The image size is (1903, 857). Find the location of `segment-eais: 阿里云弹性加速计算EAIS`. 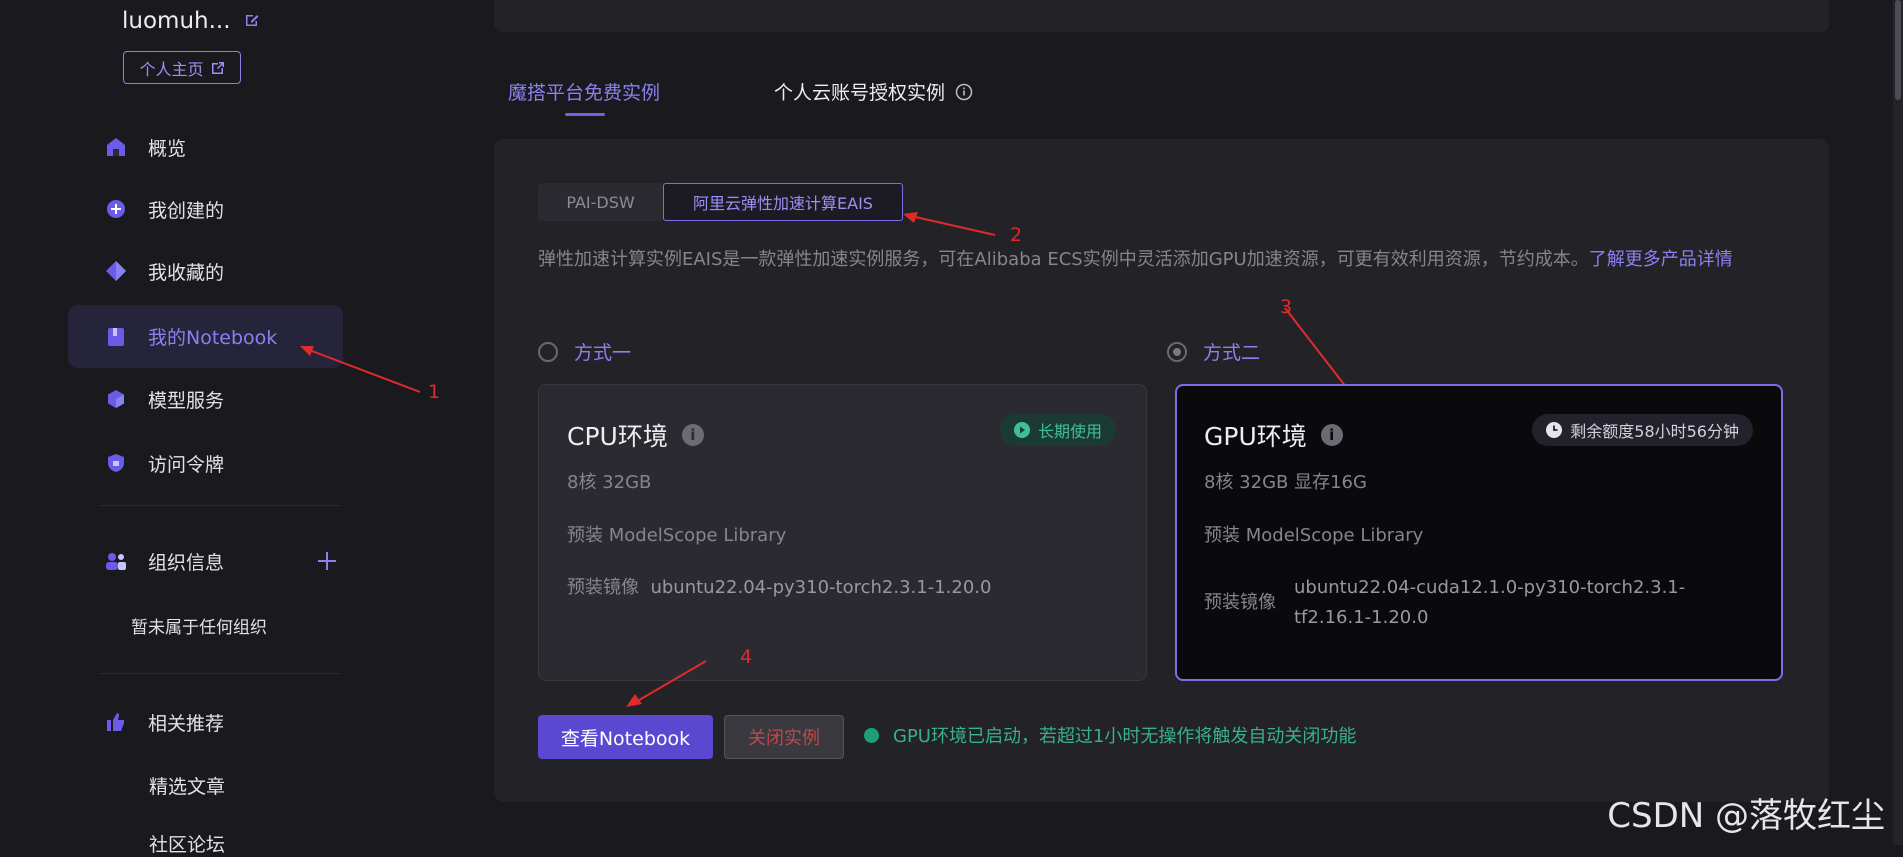

segment-eais: 阿里云弹性加速计算EAIS is located at coordinates (783, 202).